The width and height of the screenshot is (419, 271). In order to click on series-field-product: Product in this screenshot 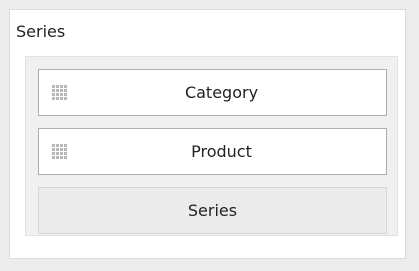, I will do `click(212, 151)`.